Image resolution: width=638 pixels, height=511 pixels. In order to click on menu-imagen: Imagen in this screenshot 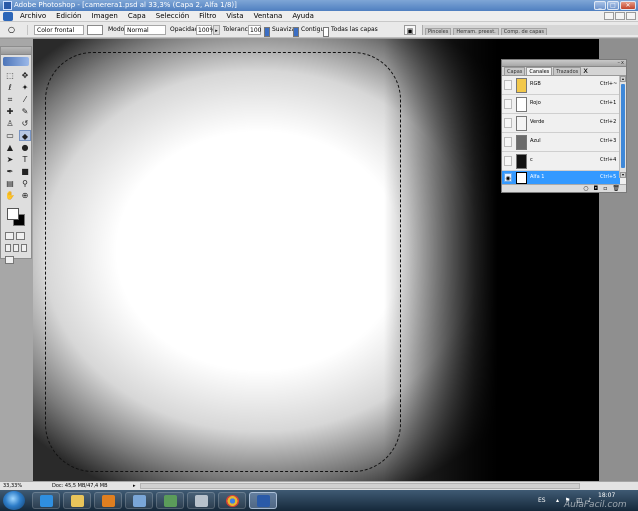, I will do `click(105, 16)`.